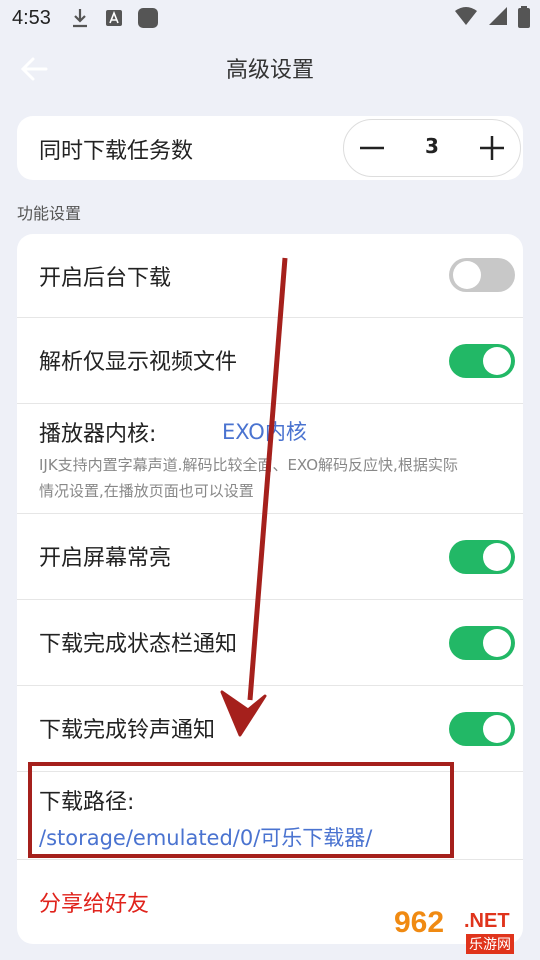  I want to click on annotation-highlight-box, so click(241, 810).